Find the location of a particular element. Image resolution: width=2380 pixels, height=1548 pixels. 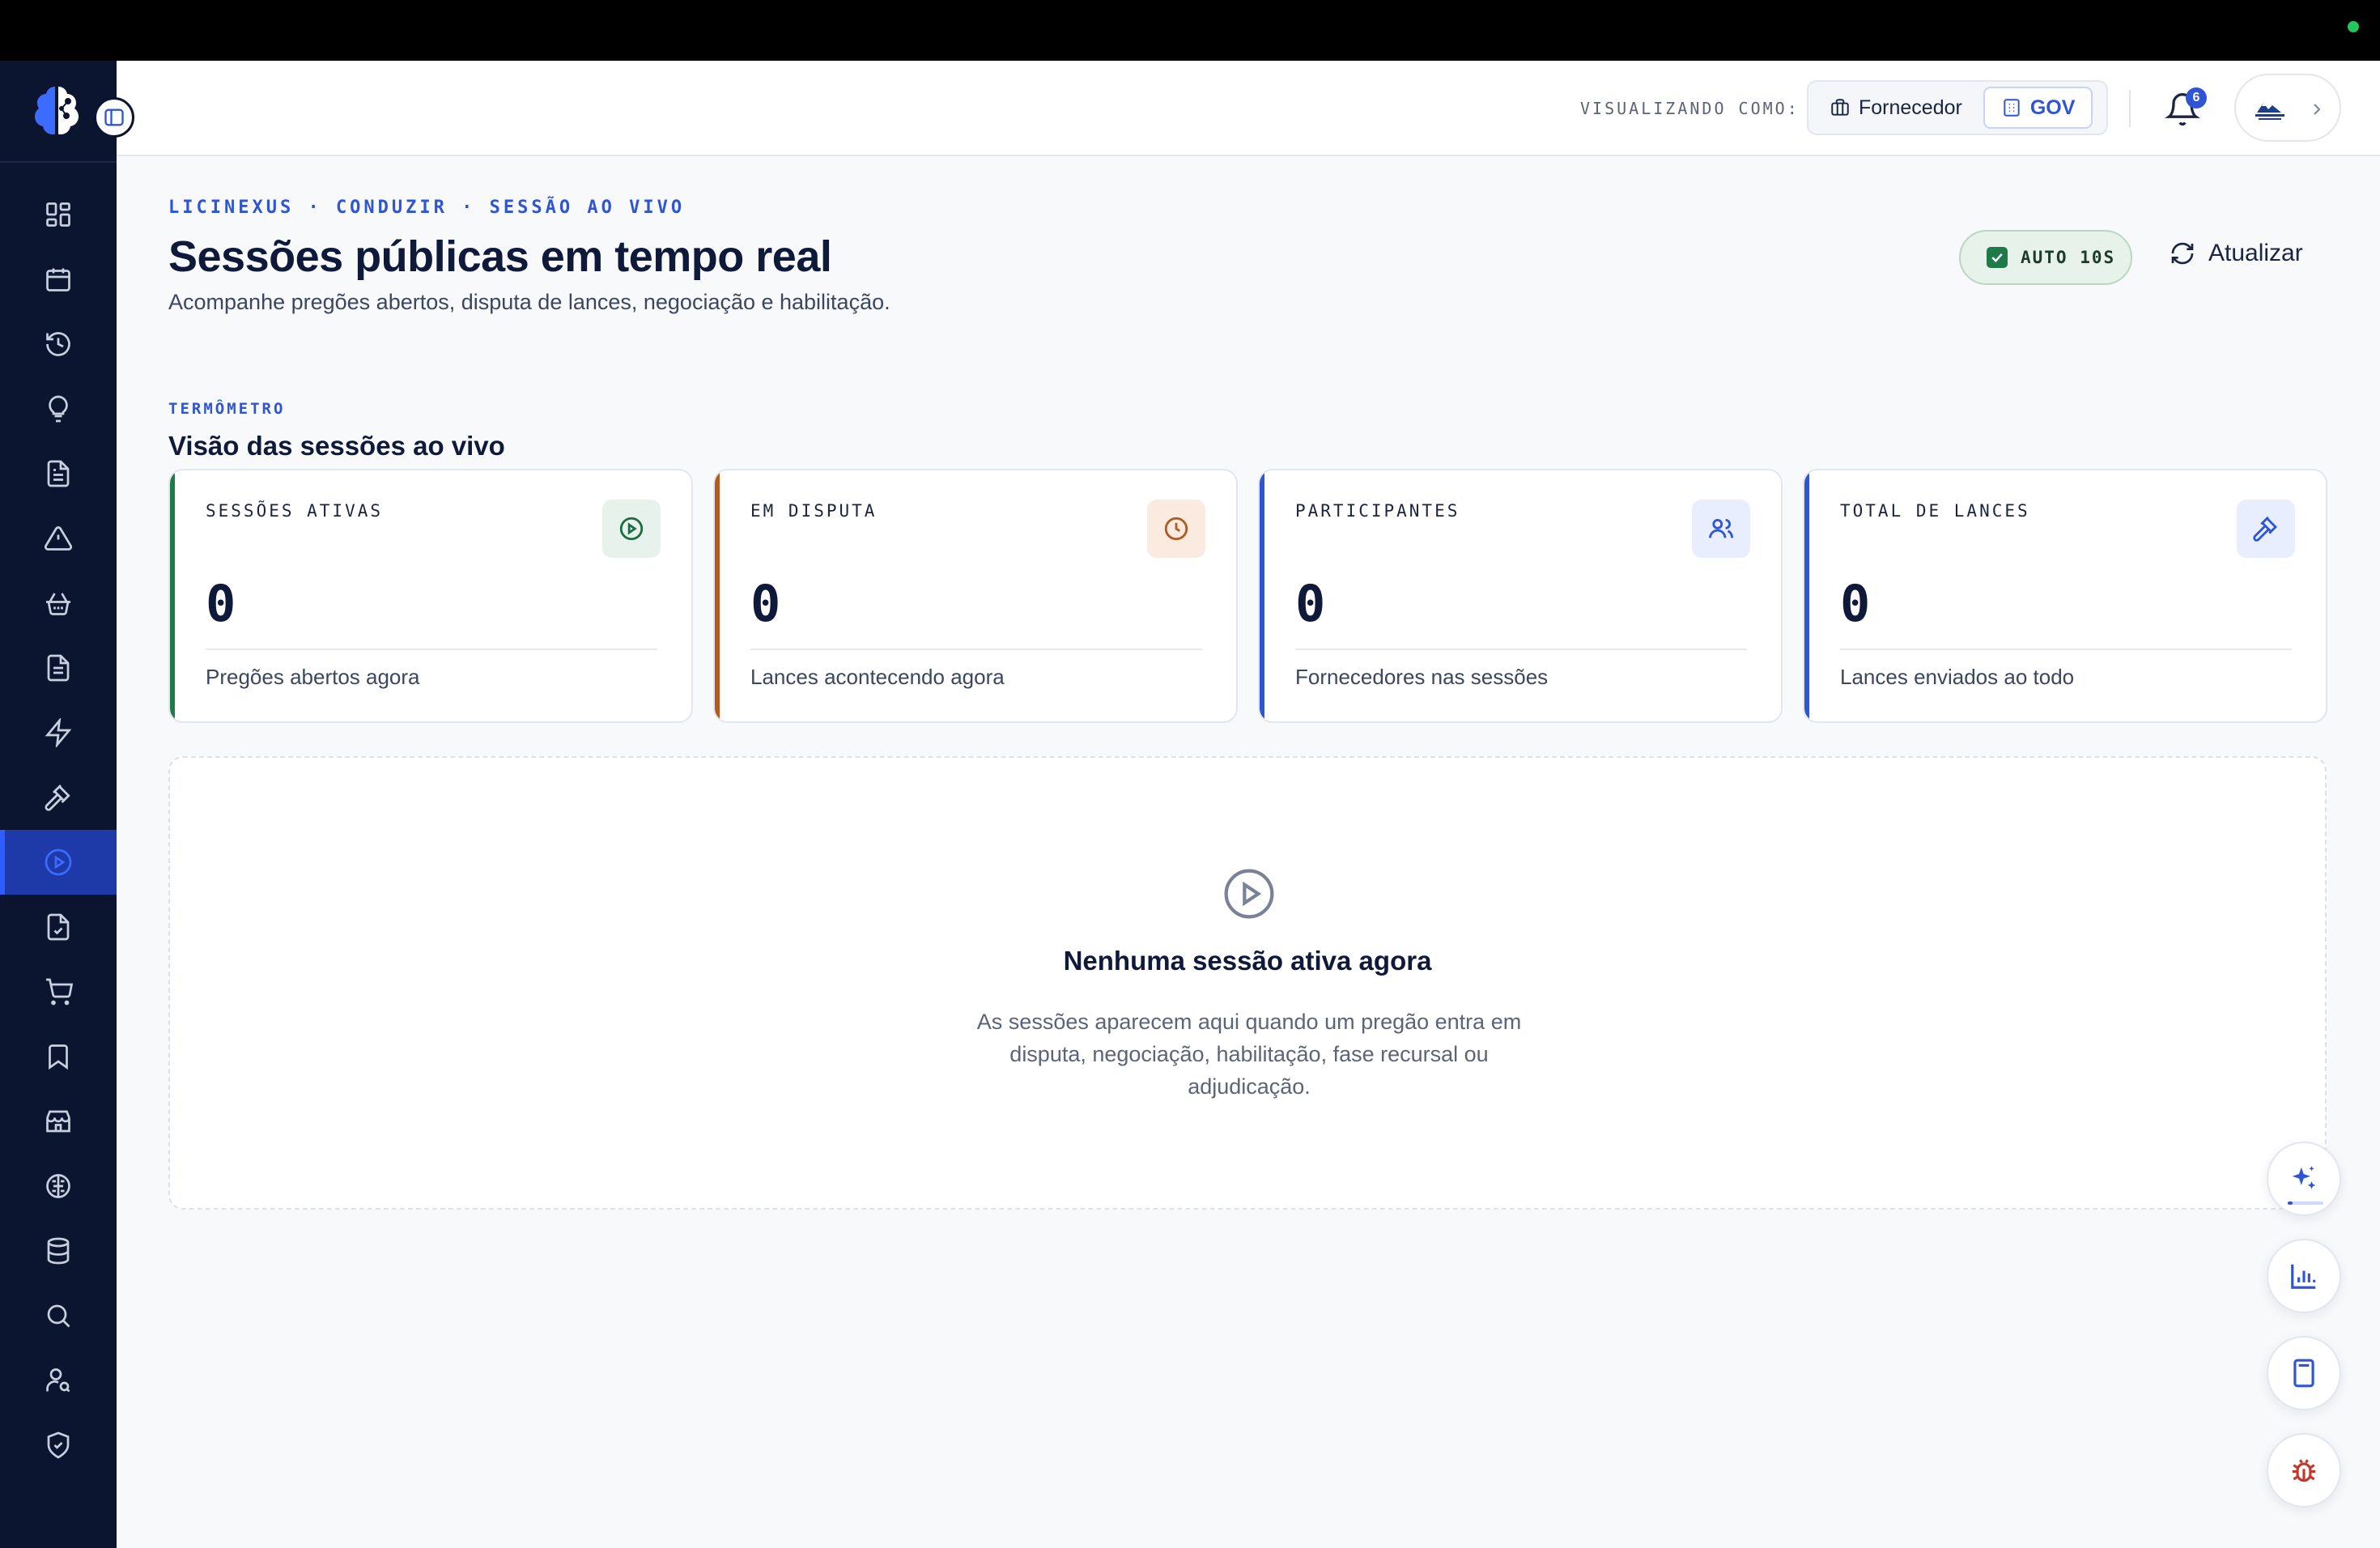

stat-description: Pregões abertos agora is located at coordinates (313, 677).